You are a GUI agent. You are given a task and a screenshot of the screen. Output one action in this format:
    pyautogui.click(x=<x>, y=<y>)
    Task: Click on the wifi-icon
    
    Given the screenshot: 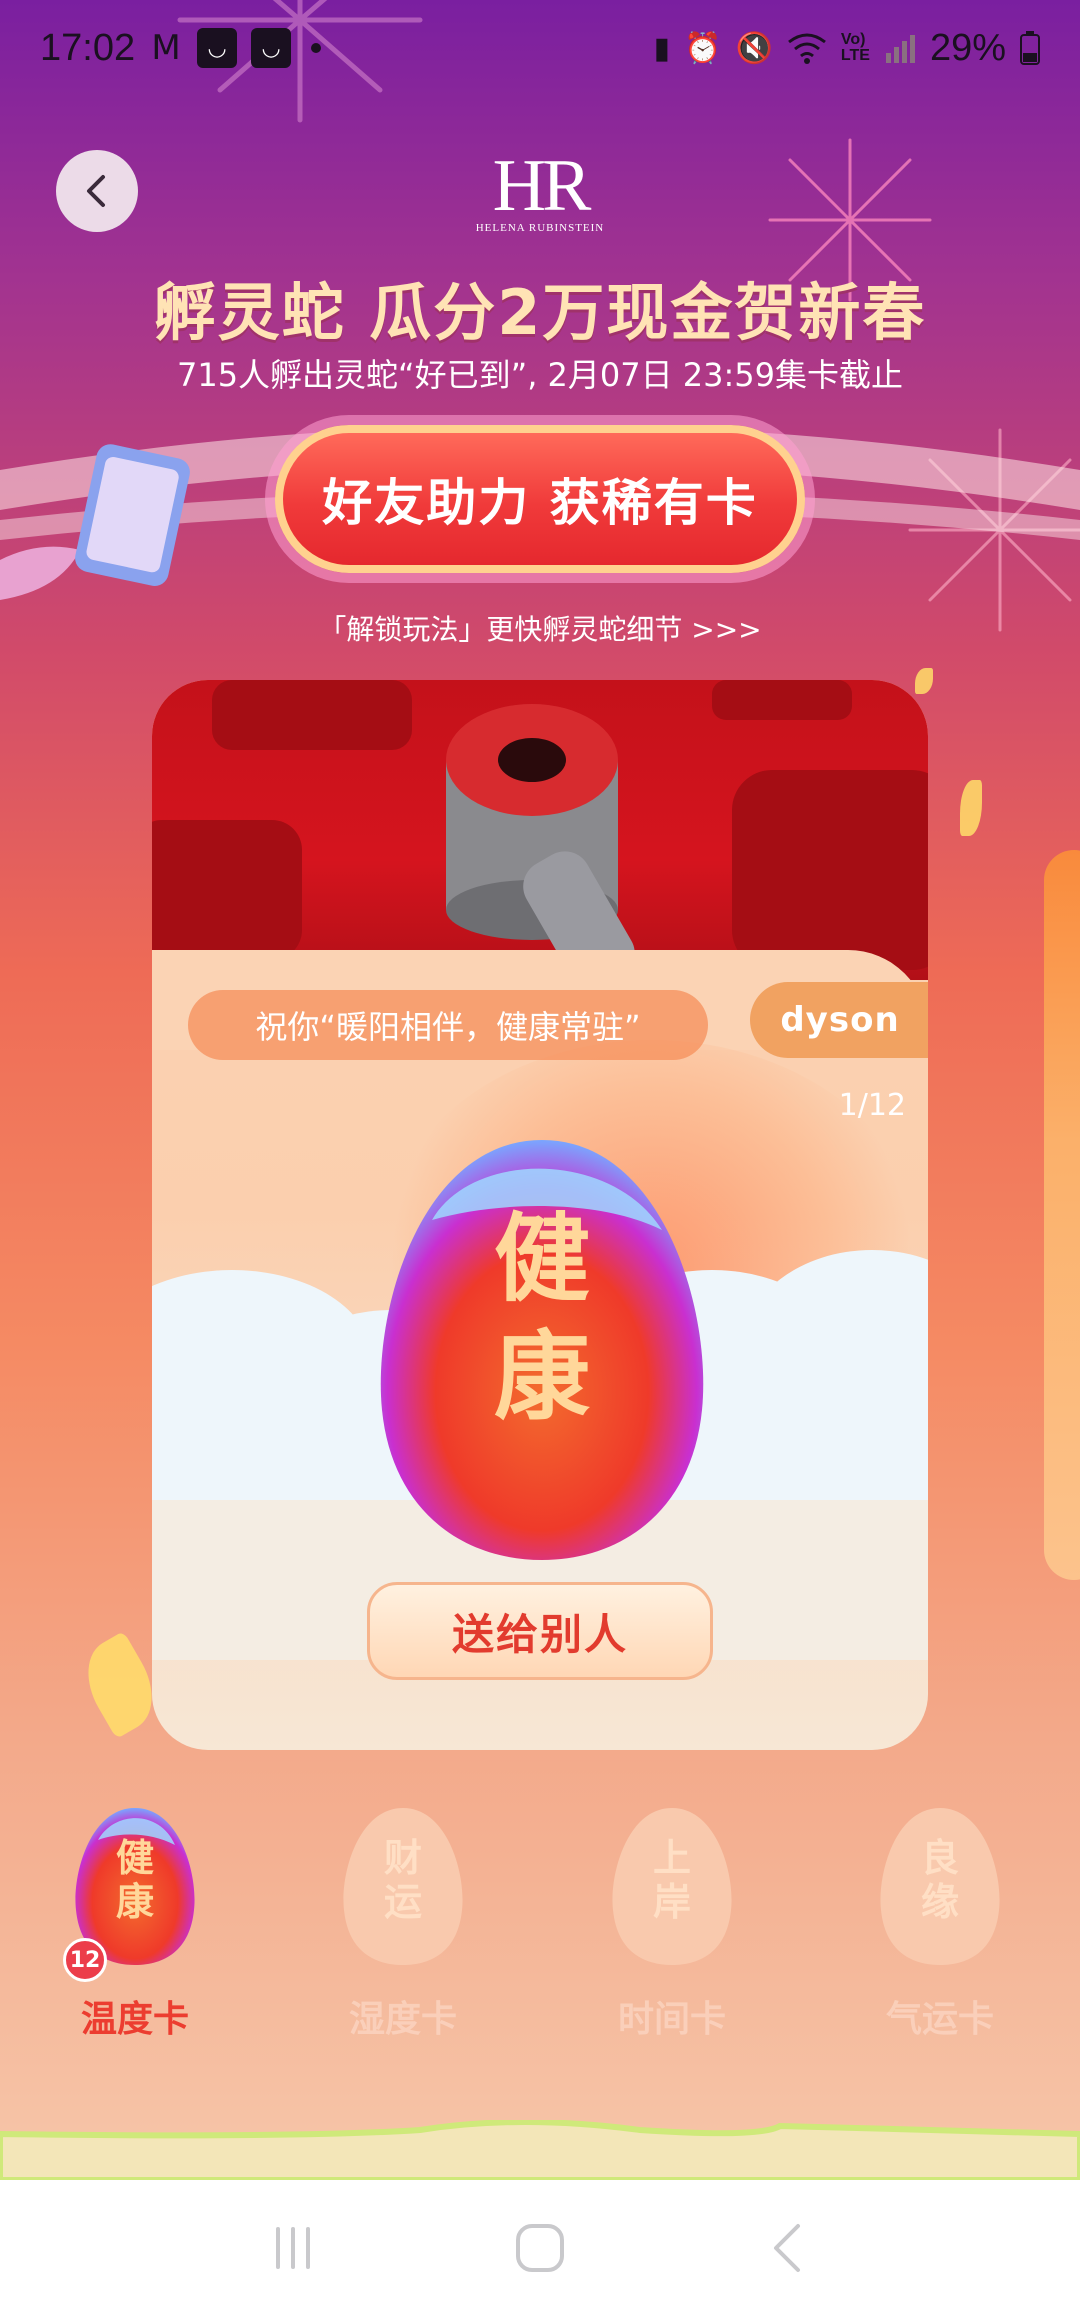 What is the action you would take?
    pyautogui.click(x=806, y=48)
    